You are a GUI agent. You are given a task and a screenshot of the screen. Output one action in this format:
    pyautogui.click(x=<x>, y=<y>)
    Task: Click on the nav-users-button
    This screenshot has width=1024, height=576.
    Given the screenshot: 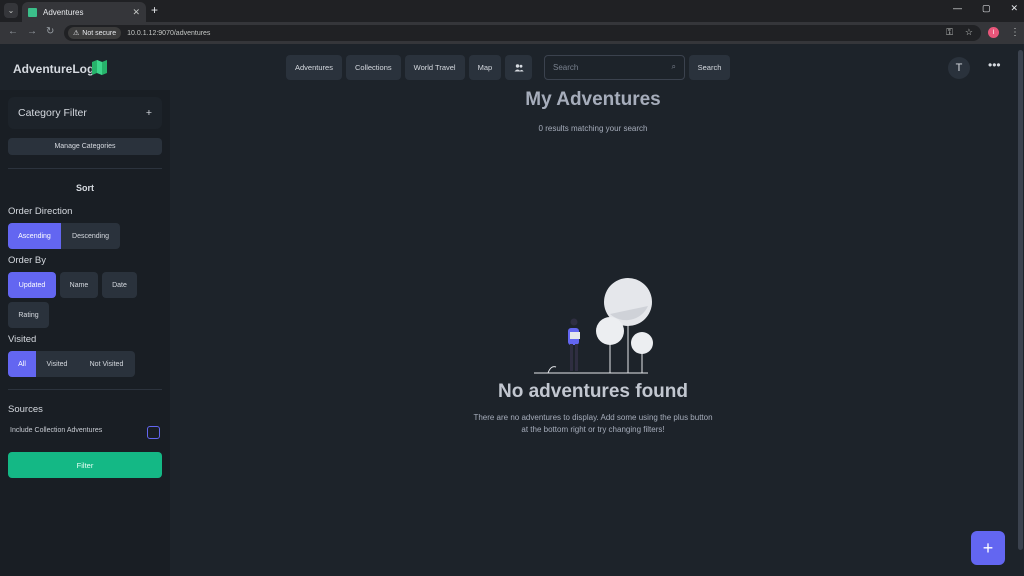 What is the action you would take?
    pyautogui.click(x=519, y=67)
    